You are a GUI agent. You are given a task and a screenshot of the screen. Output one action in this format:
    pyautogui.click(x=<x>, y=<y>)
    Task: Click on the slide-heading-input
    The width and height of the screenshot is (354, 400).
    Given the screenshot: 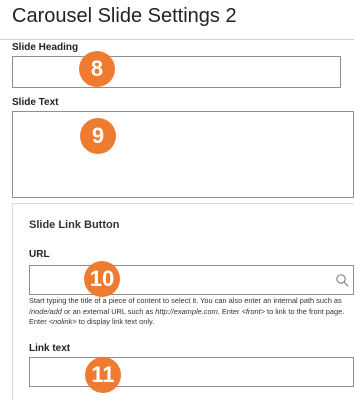 What is the action you would take?
    pyautogui.click(x=176, y=72)
    